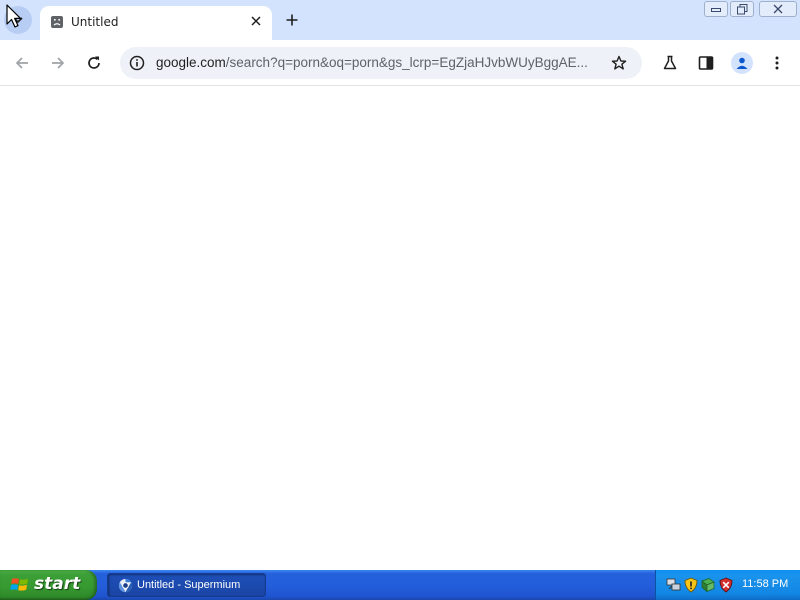 This screenshot has width=800, height=600. What do you see at coordinates (189, 585) in the screenshot?
I see `taskbar-item-label: Untitled - Supermium` at bounding box center [189, 585].